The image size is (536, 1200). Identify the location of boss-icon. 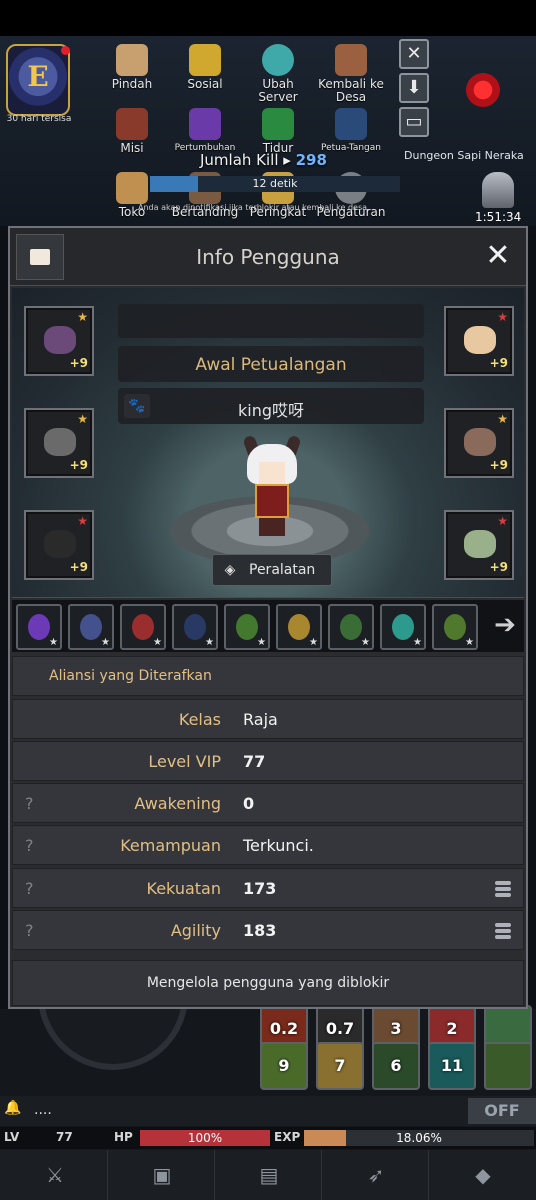
(483, 90).